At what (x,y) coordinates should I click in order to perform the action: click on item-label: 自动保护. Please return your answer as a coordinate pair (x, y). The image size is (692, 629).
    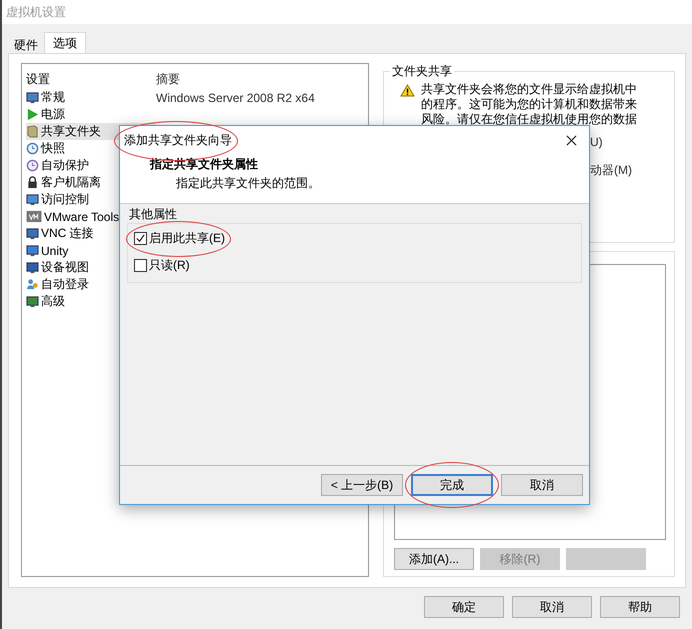
    Looking at the image, I should click on (65, 165).